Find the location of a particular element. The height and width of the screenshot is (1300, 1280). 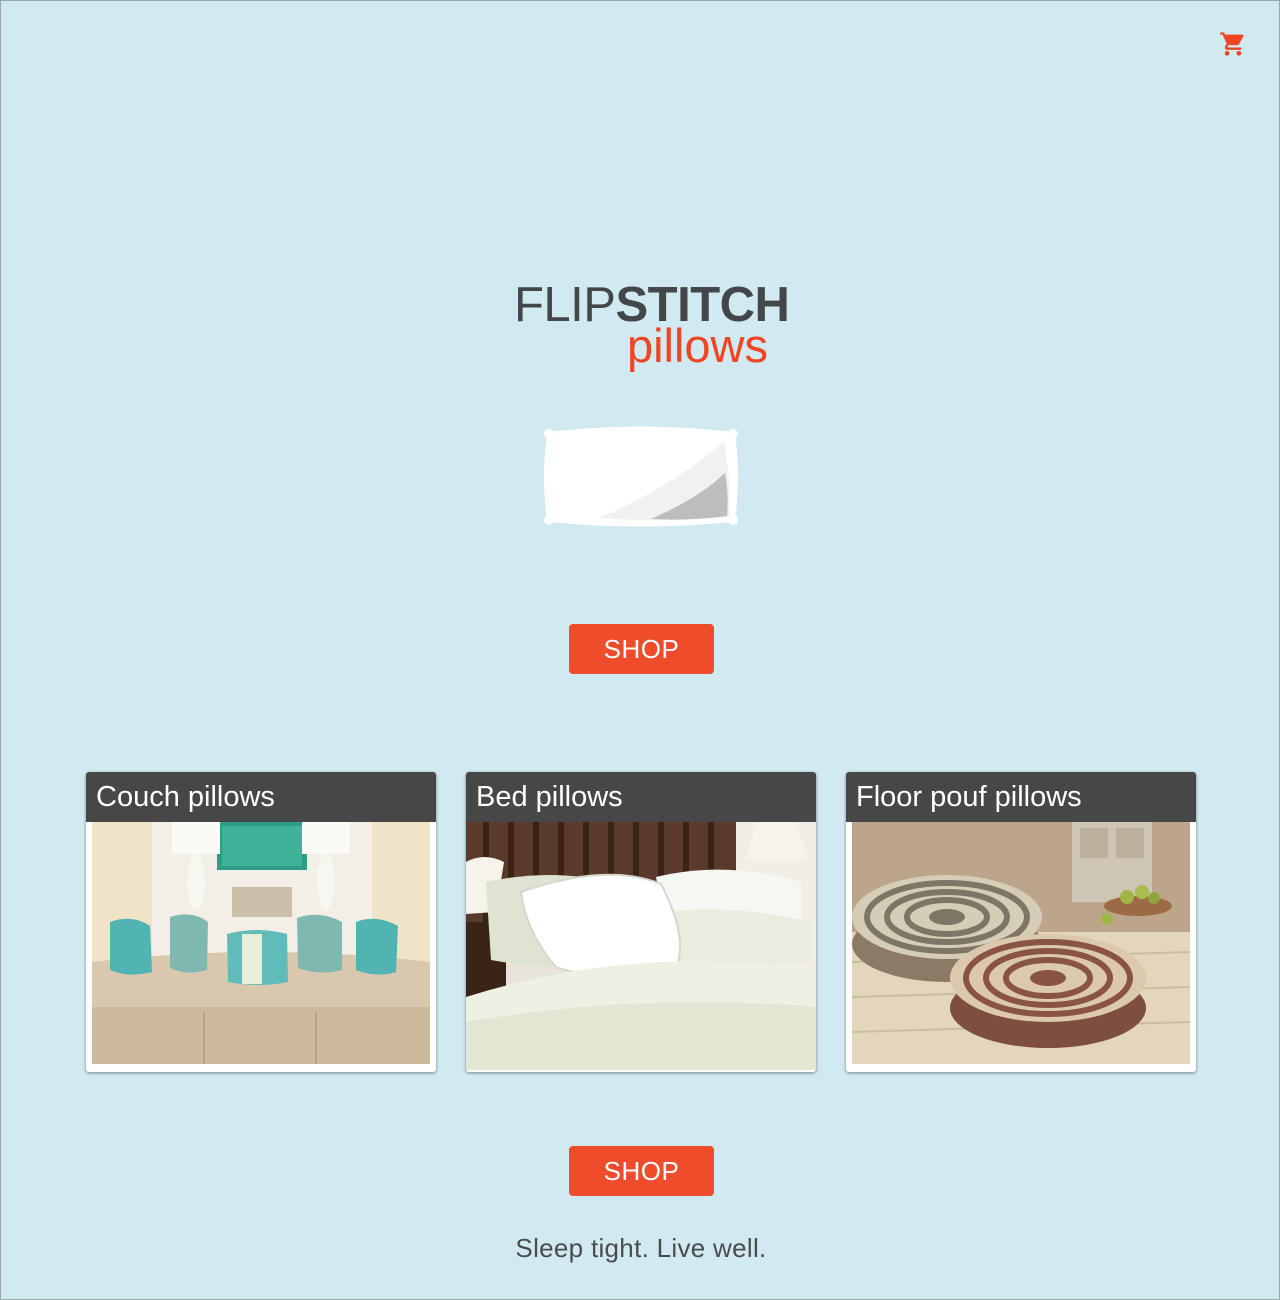

pillow-icon is located at coordinates (641, 477).